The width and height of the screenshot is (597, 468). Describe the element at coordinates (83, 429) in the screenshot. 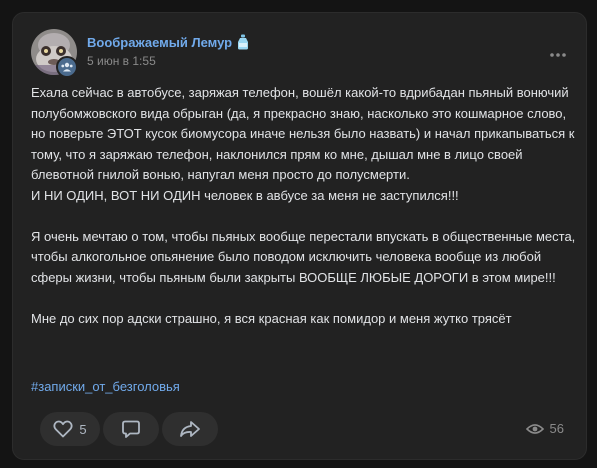

I see `like-count: 5` at that location.